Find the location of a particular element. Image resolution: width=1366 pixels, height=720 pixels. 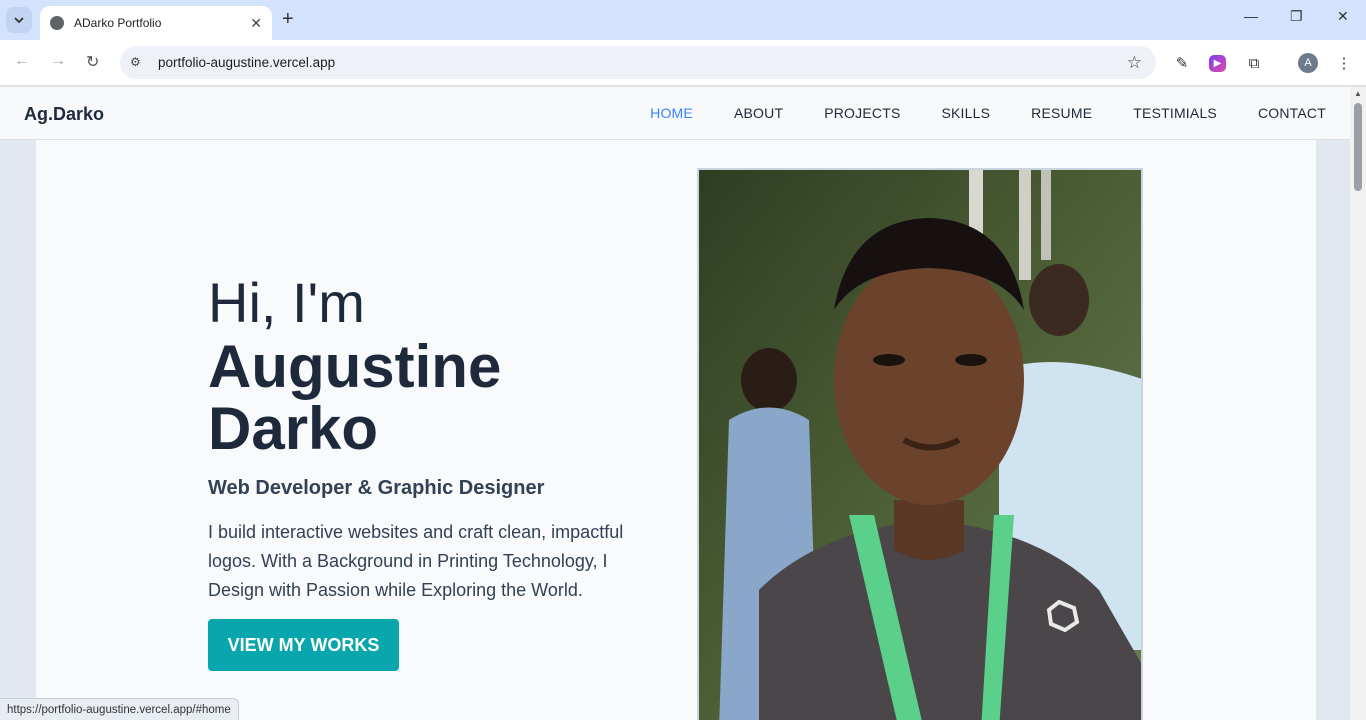

extensions-puzzle-icon: ⧉ is located at coordinates (1254, 63).